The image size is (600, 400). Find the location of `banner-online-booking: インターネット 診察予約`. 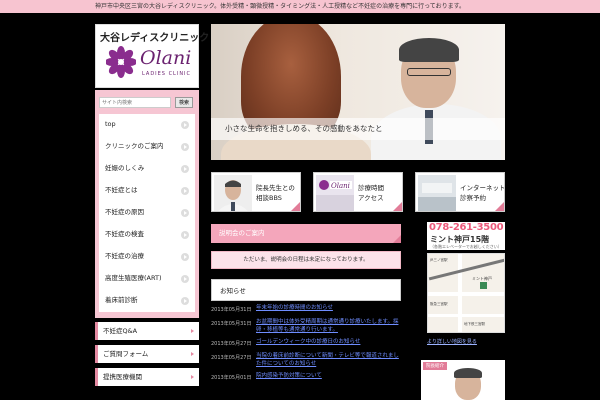

banner-online-booking: インターネット 診察予約 is located at coordinates (460, 192).